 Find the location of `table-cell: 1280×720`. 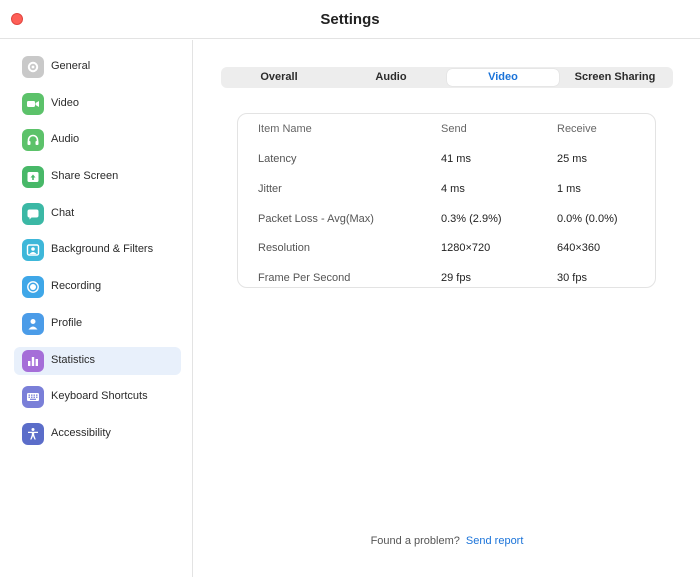

table-cell: 1280×720 is located at coordinates (466, 248).